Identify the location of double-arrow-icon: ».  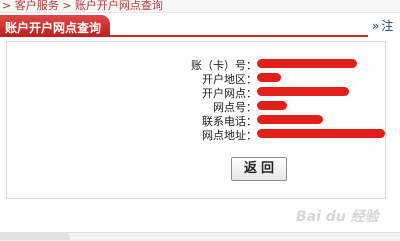
(376, 26).